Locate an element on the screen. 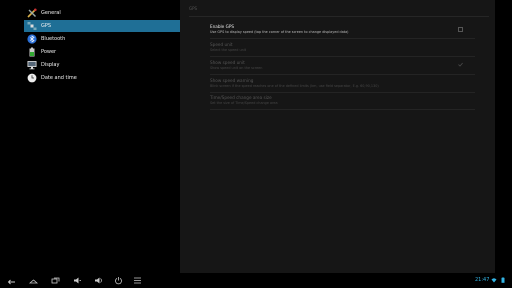 Image resolution: width=512 pixels, height=288 pixels. sidebar-item-display: Display is located at coordinates (102, 65).